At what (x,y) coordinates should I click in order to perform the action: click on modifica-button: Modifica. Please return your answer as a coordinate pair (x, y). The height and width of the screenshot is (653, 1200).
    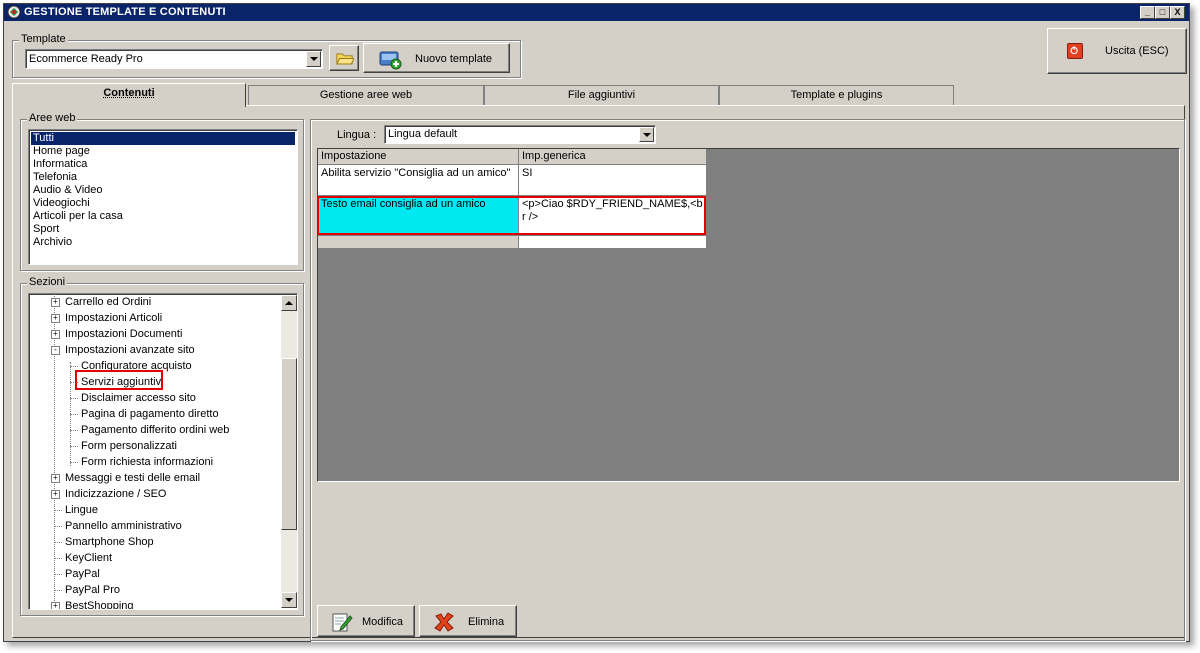
    Looking at the image, I should click on (366, 621).